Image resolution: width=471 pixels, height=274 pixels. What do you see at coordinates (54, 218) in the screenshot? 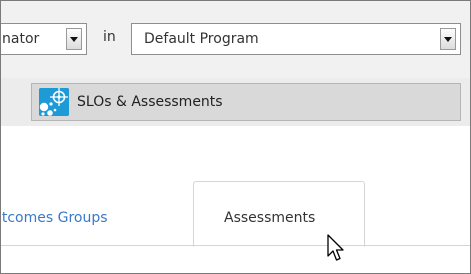
I see `tab-outcomes-groups: utcomes Groups` at bounding box center [54, 218].